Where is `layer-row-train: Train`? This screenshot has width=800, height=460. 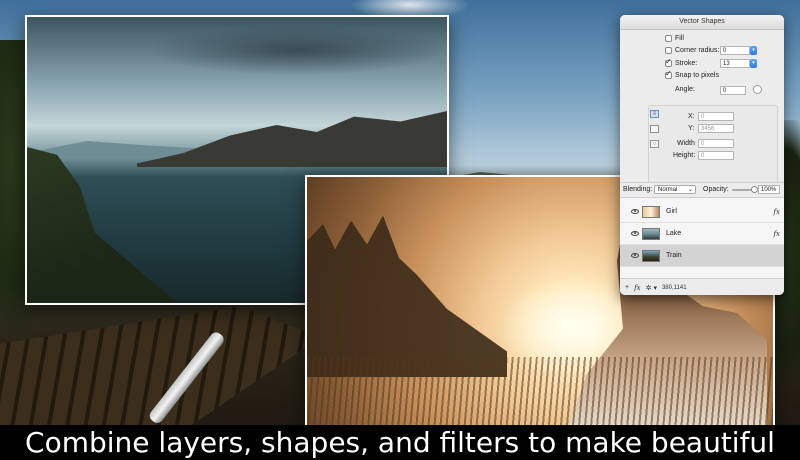
layer-row-train: Train is located at coordinates (702, 256).